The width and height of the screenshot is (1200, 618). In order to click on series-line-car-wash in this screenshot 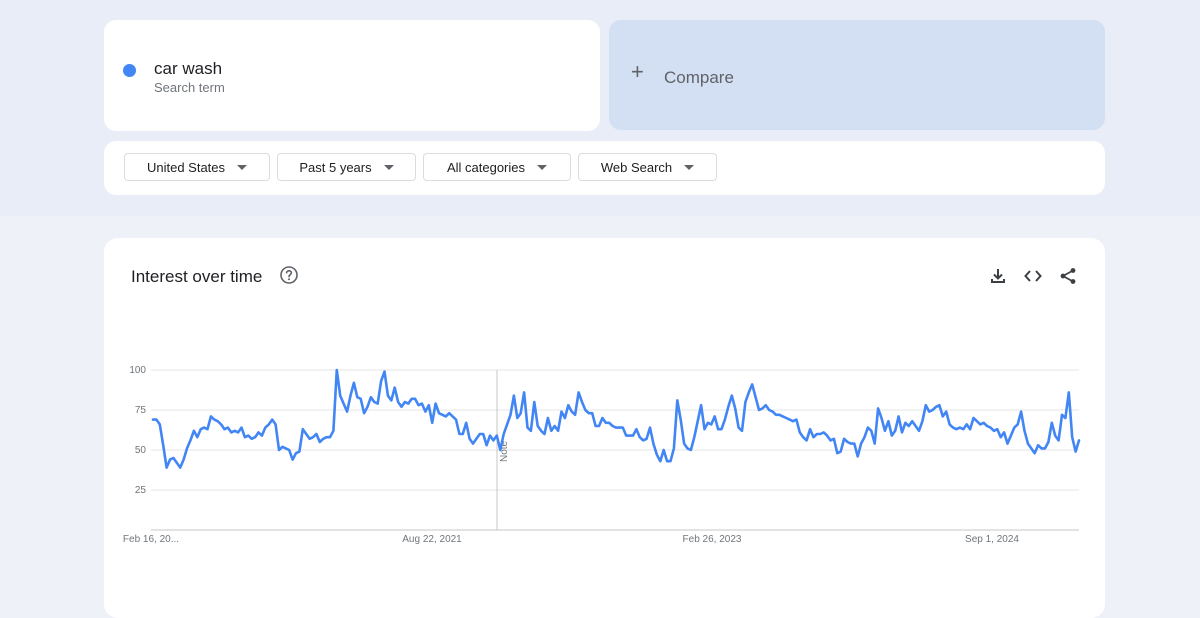, I will do `click(616, 418)`.